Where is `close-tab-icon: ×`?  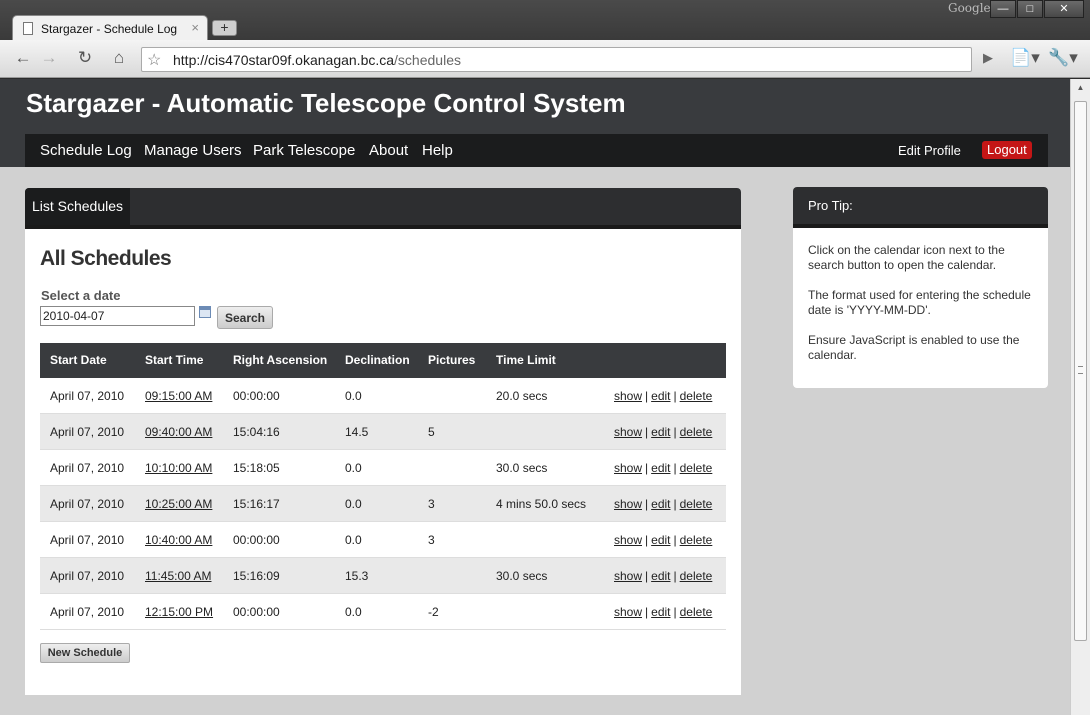
close-tab-icon: × is located at coordinates (195, 27).